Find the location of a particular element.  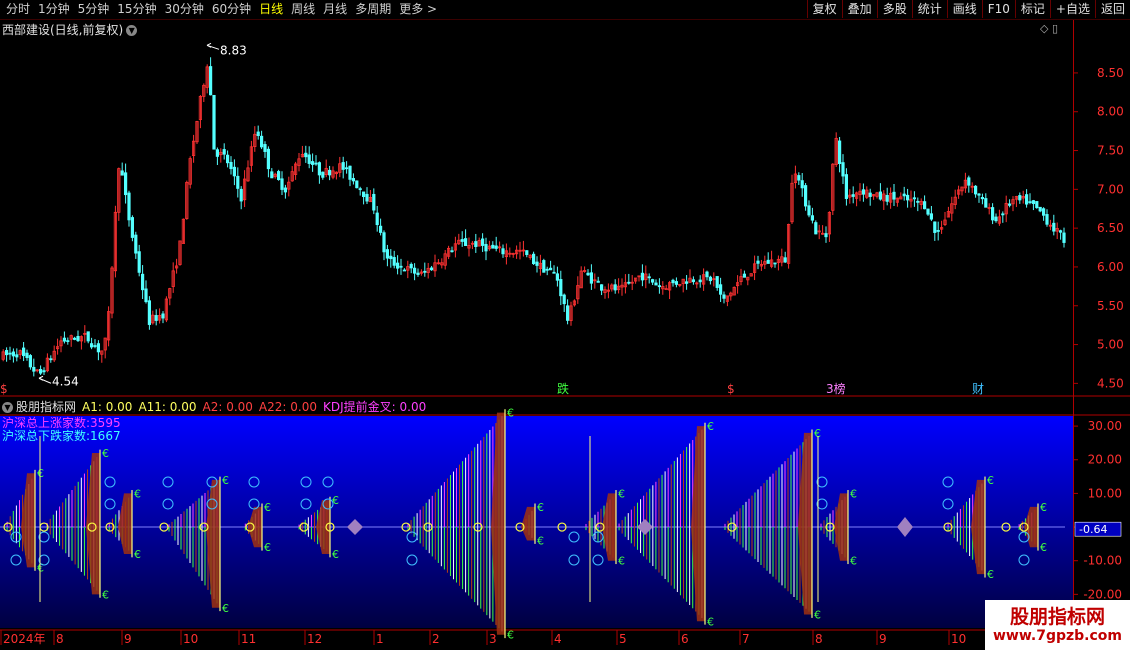

price-tick-label: 6.00 is located at coordinates (1110, 267).